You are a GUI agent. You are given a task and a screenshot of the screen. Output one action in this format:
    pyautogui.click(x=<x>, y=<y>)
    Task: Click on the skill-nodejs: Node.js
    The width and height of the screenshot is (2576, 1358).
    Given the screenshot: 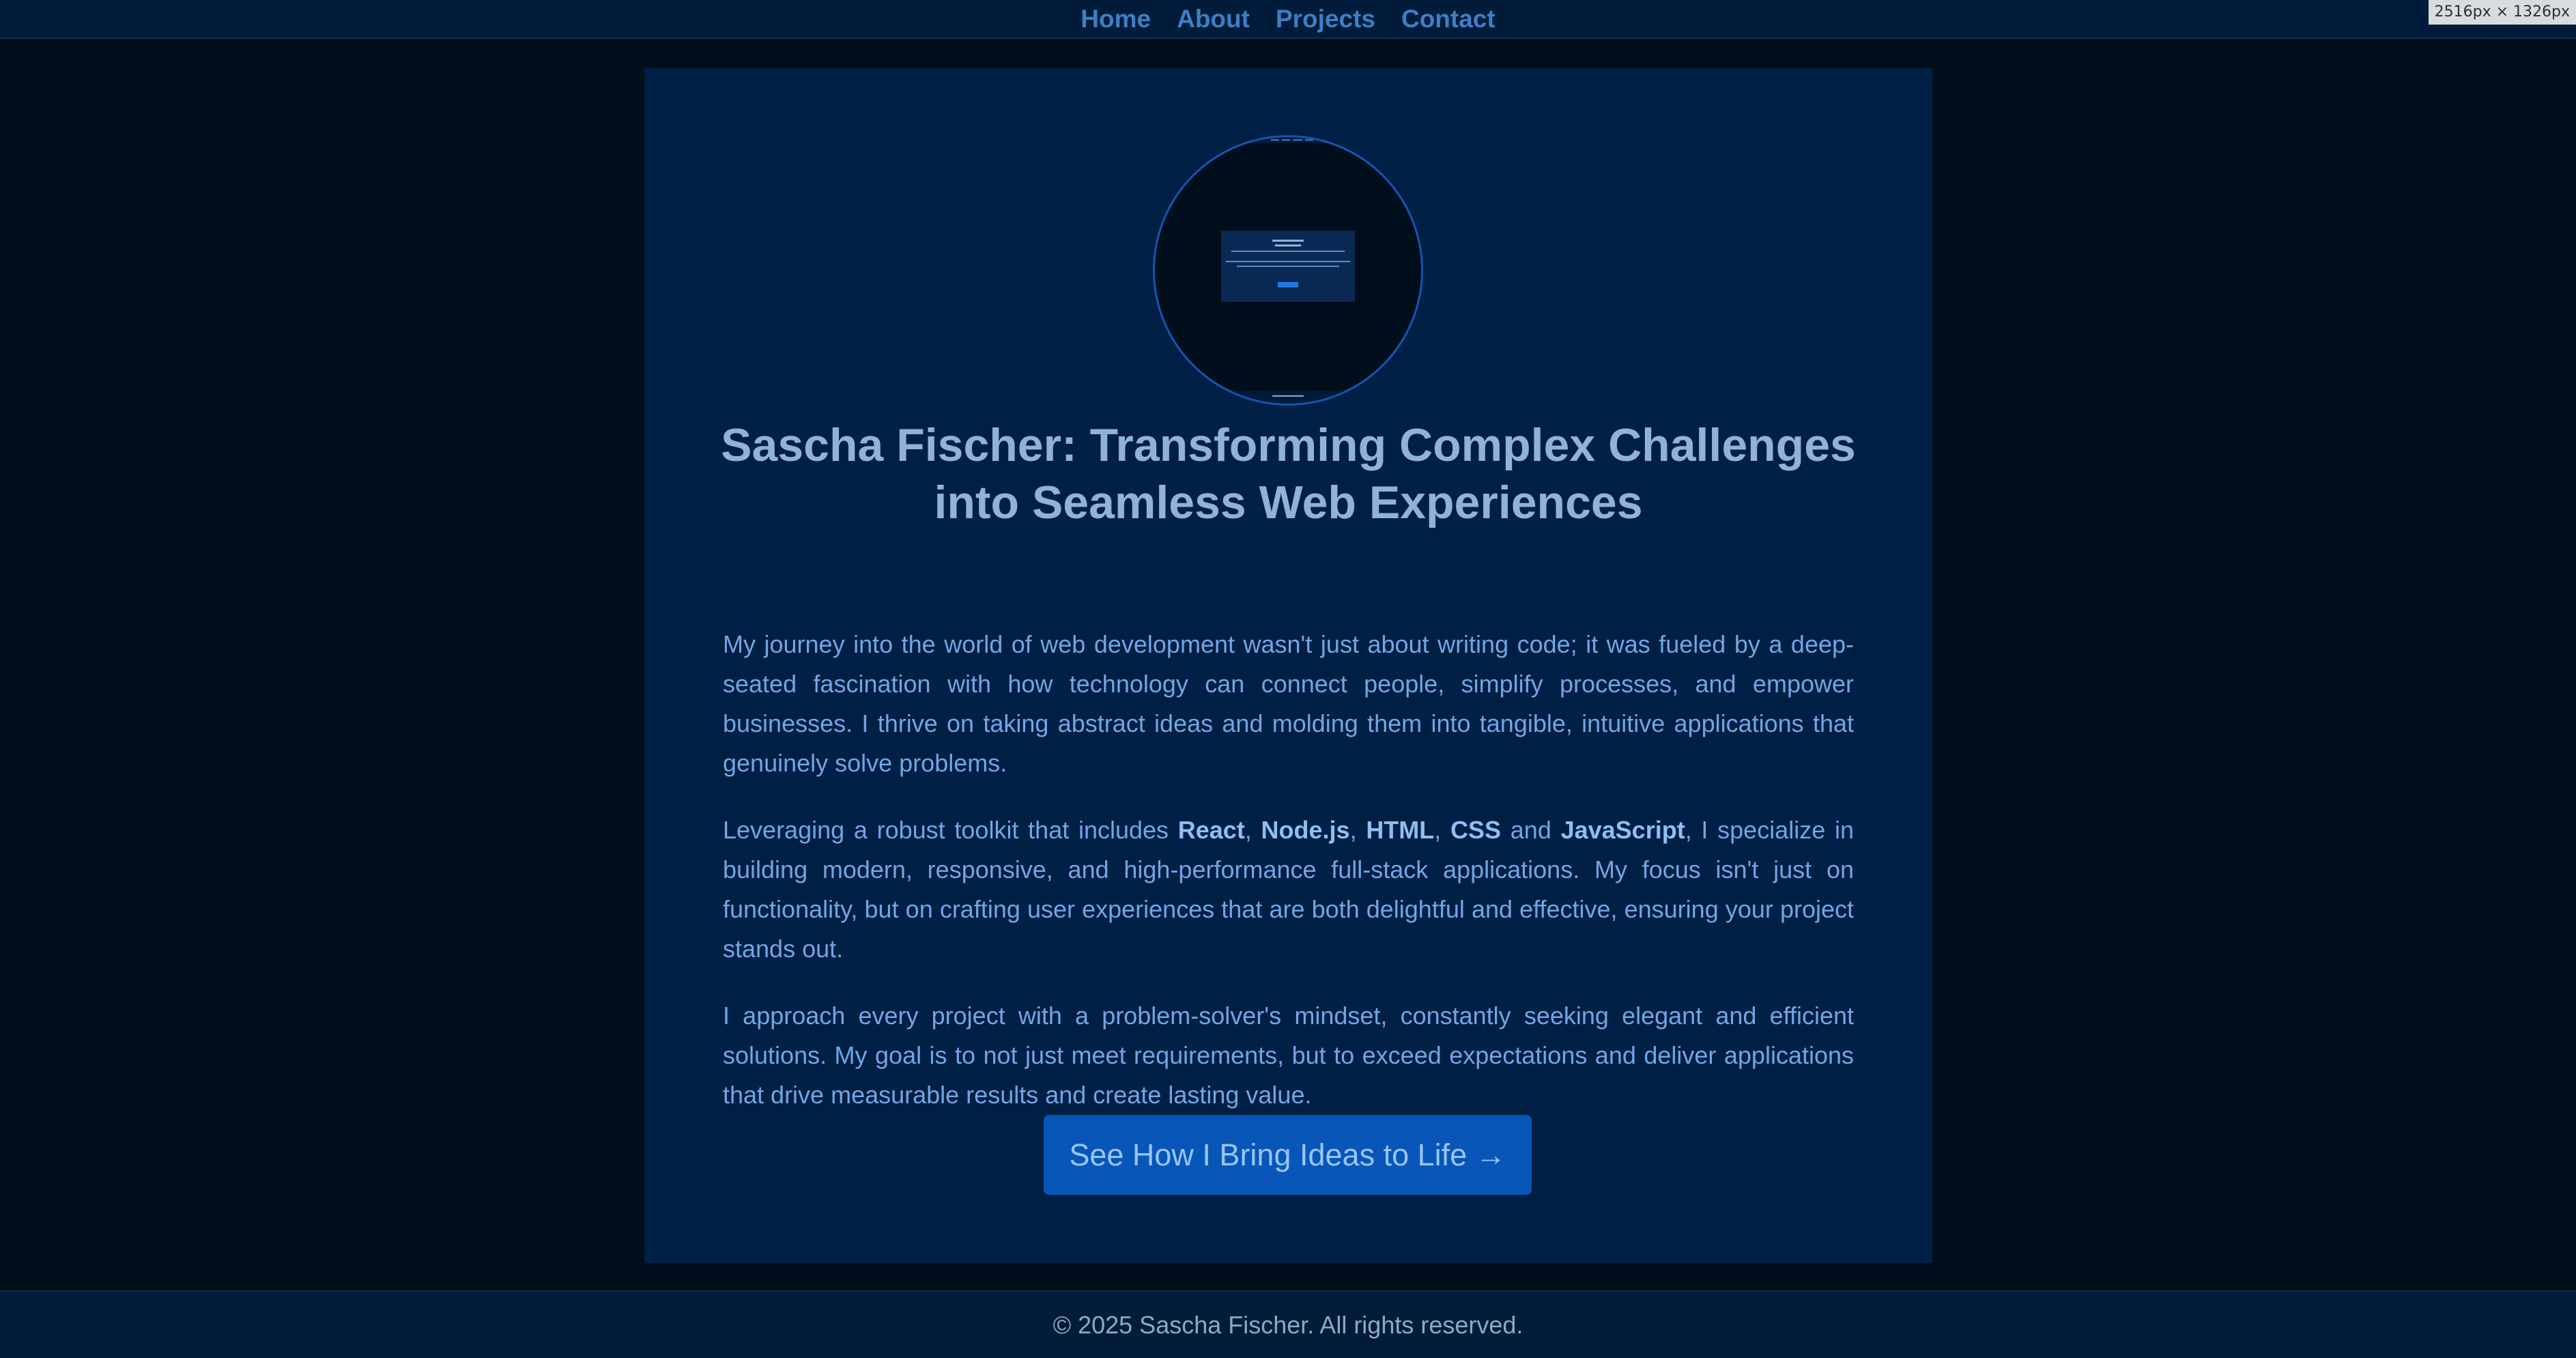 What is the action you would take?
    pyautogui.click(x=1305, y=830)
    